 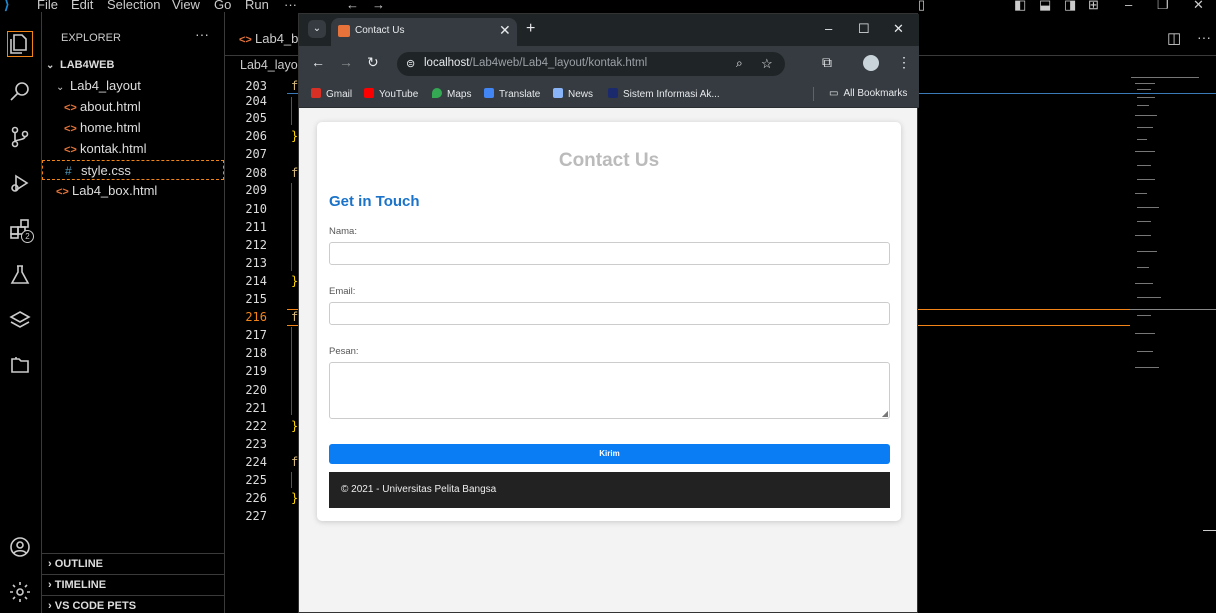 I want to click on account-icon, so click(x=20, y=547).